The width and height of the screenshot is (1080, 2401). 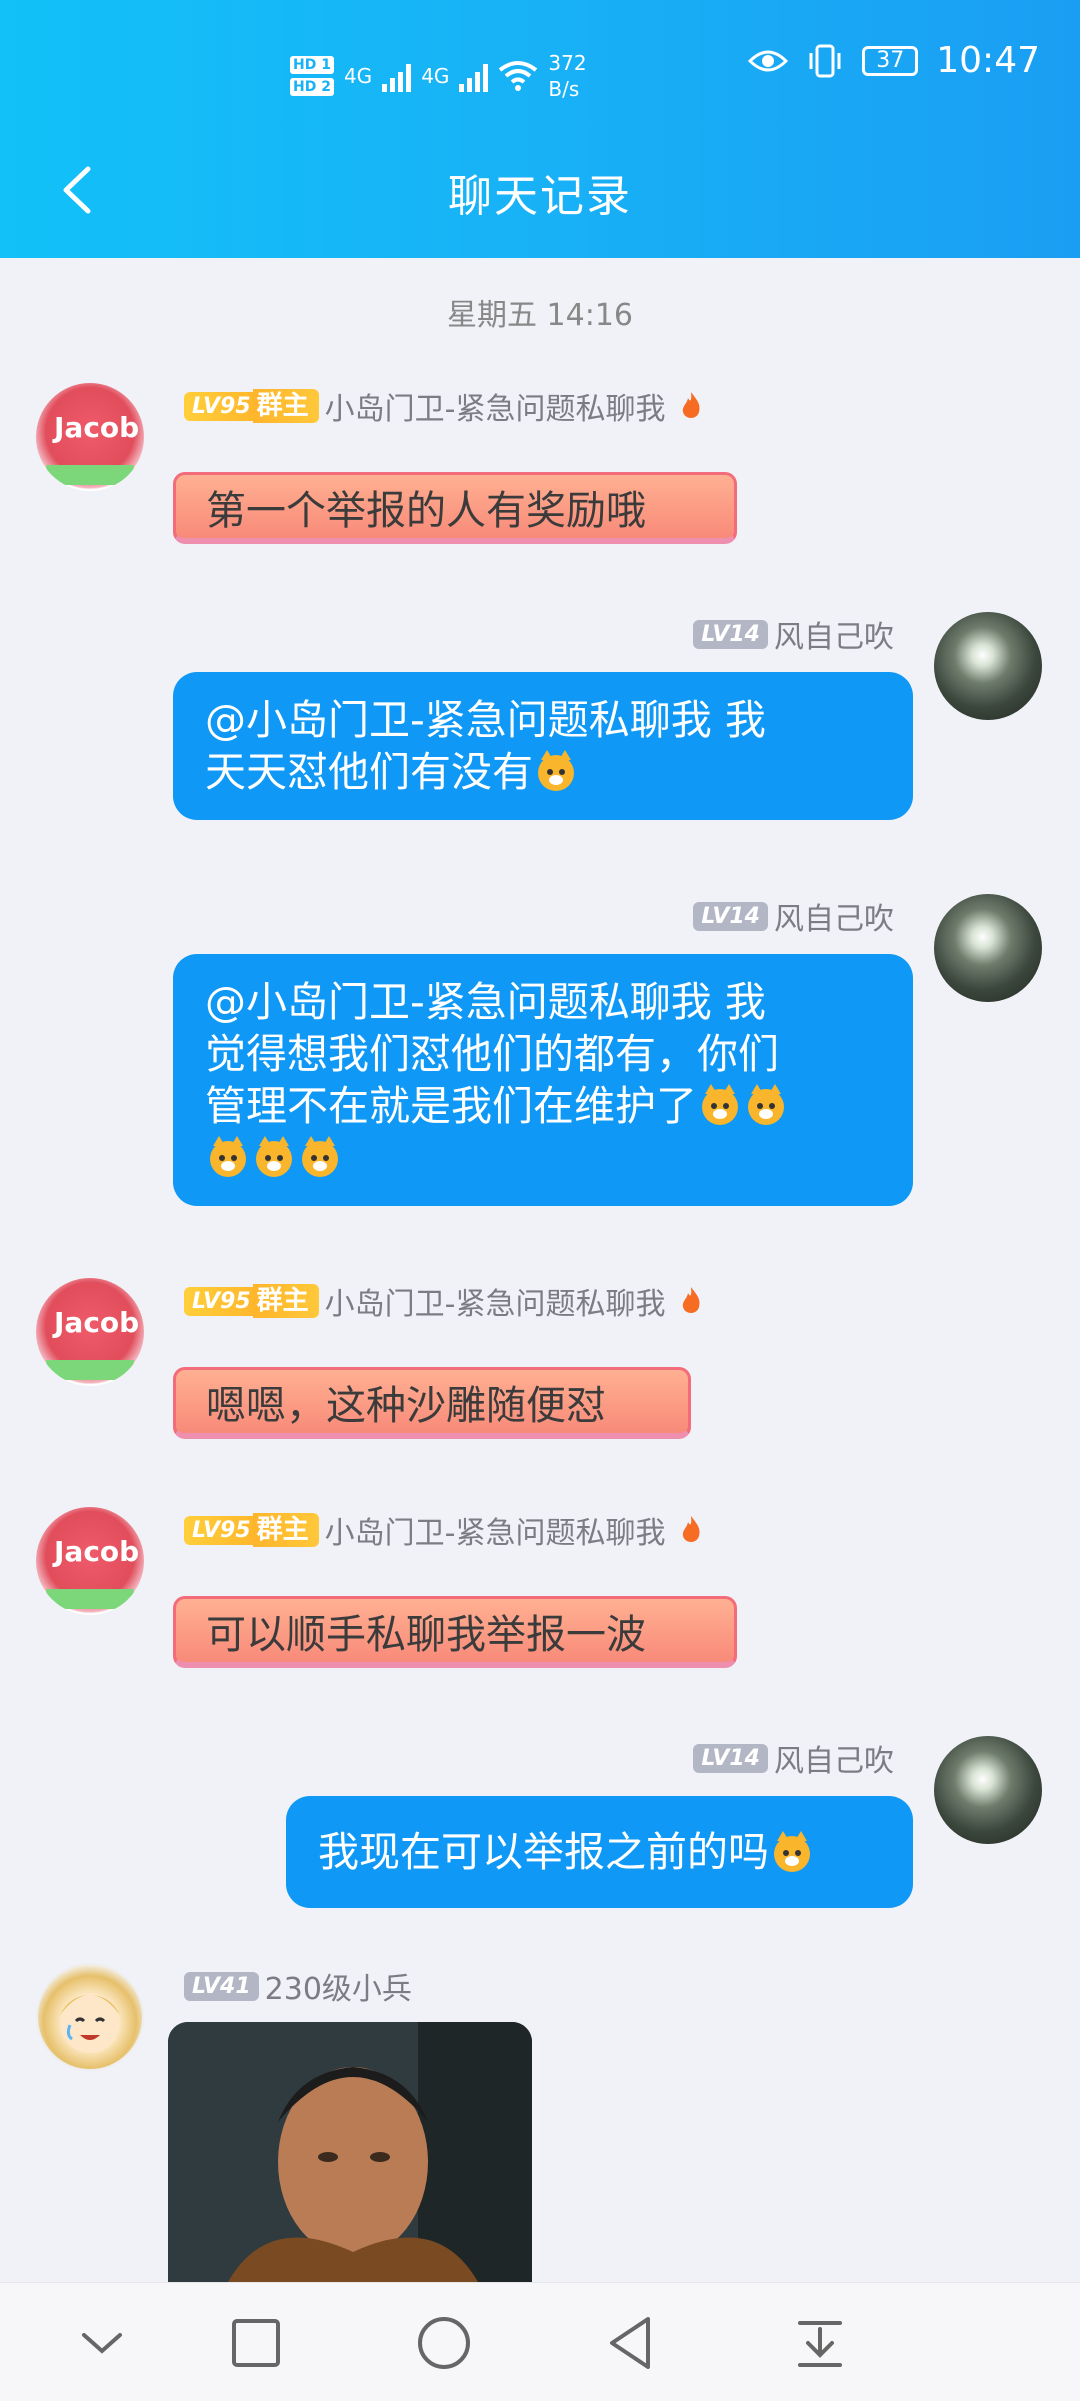 I want to click on top-header: HD 1 HD 2 4G 4G 372 B/s 37 10:47 聊天记录, so click(x=540, y=129).